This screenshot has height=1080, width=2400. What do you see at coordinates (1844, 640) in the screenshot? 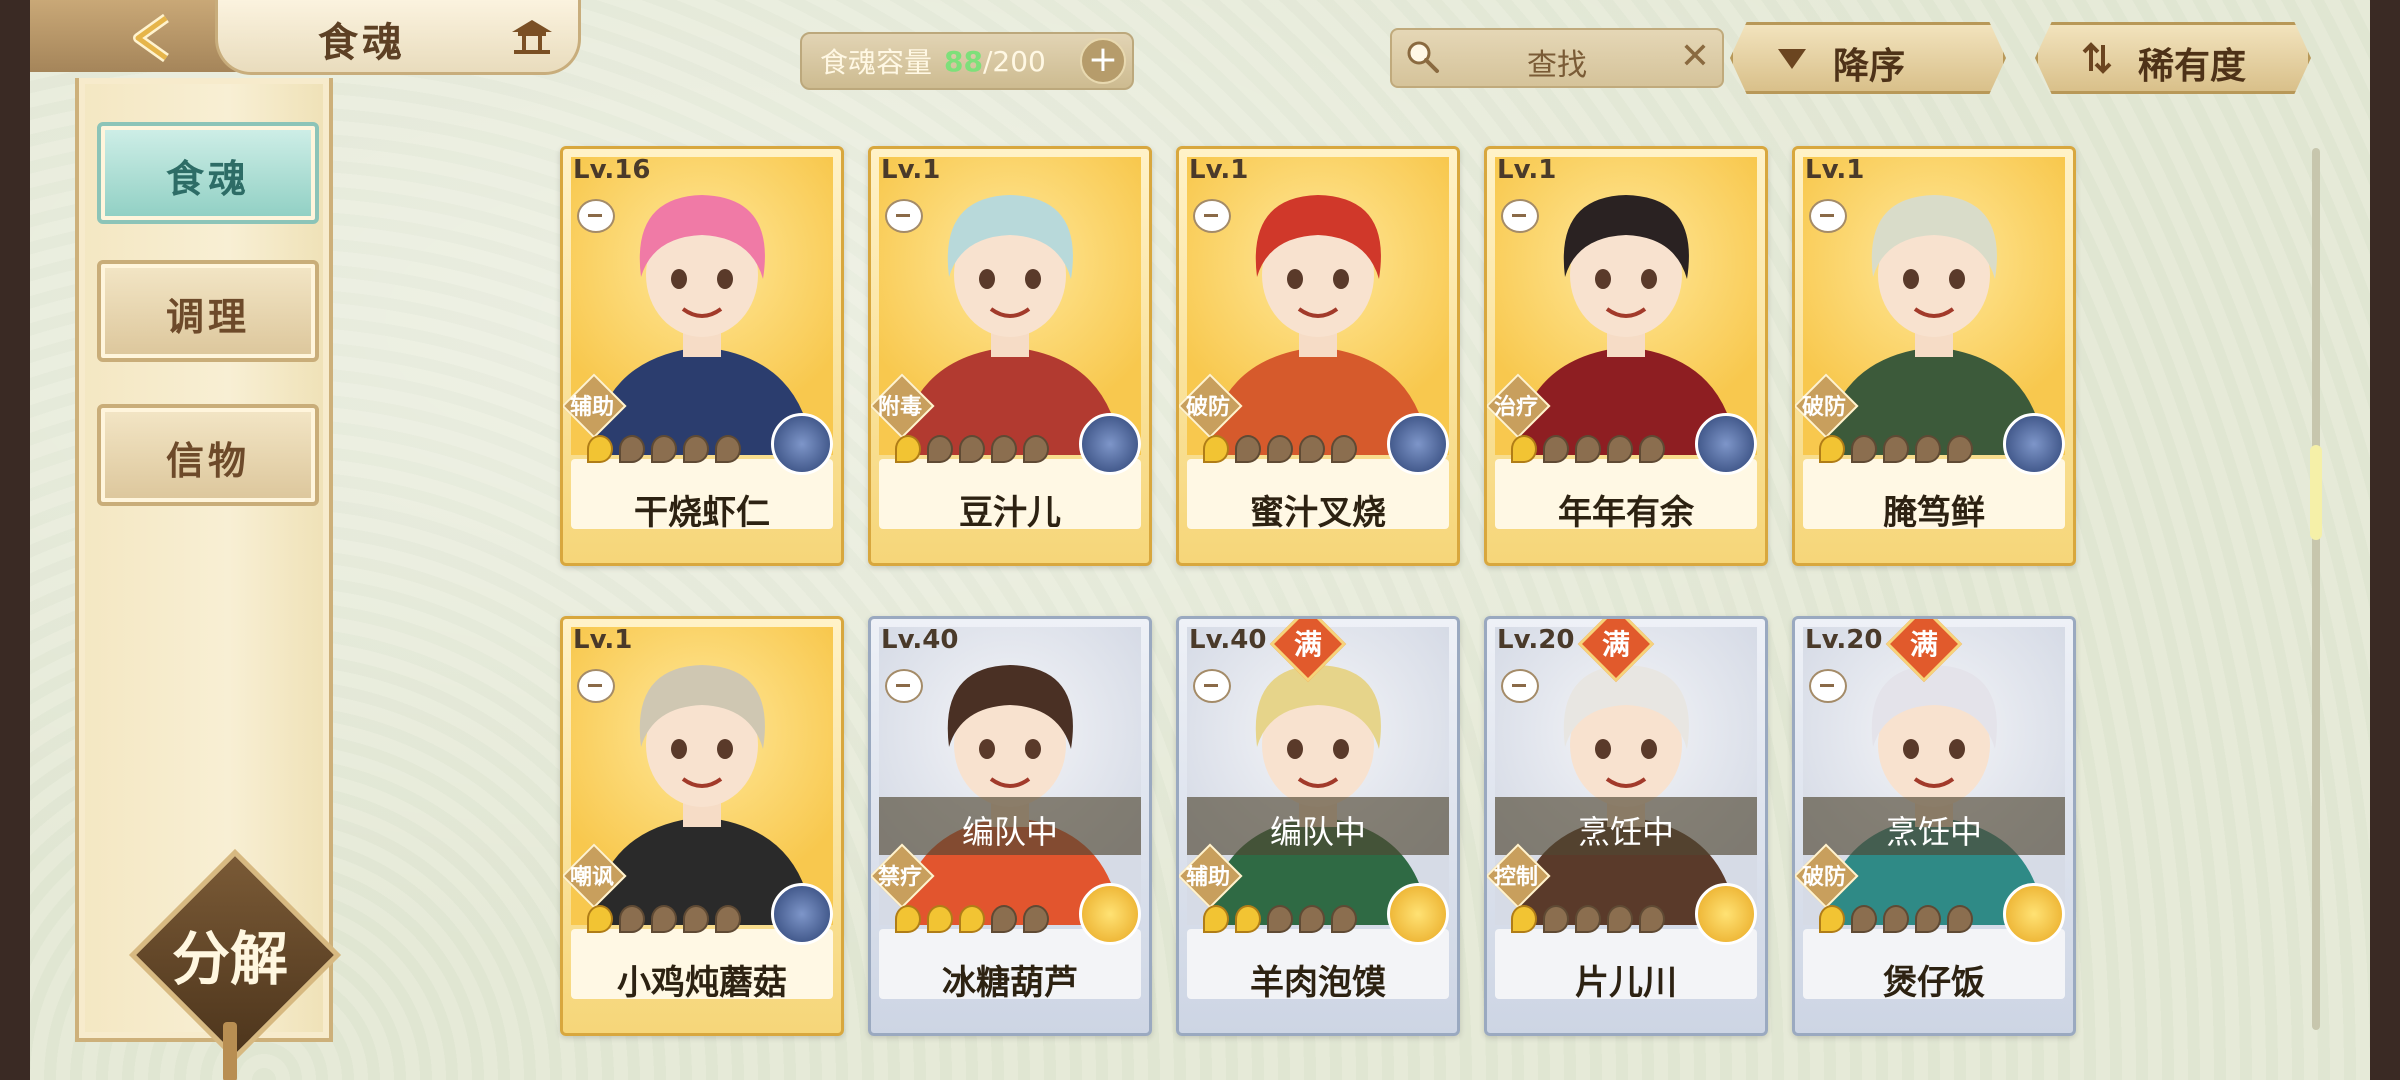
I see `card-level: Lv.20` at bounding box center [1844, 640].